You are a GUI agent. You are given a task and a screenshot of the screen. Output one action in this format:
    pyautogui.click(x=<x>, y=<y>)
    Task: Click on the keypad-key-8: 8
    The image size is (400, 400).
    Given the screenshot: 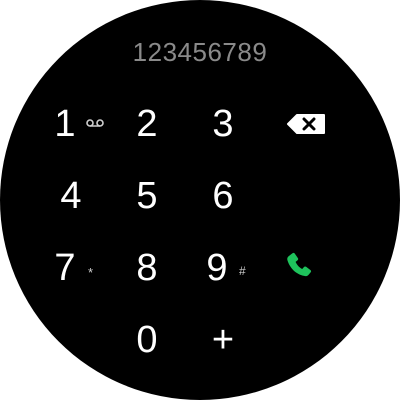 What is the action you would take?
    pyautogui.click(x=147, y=268)
    